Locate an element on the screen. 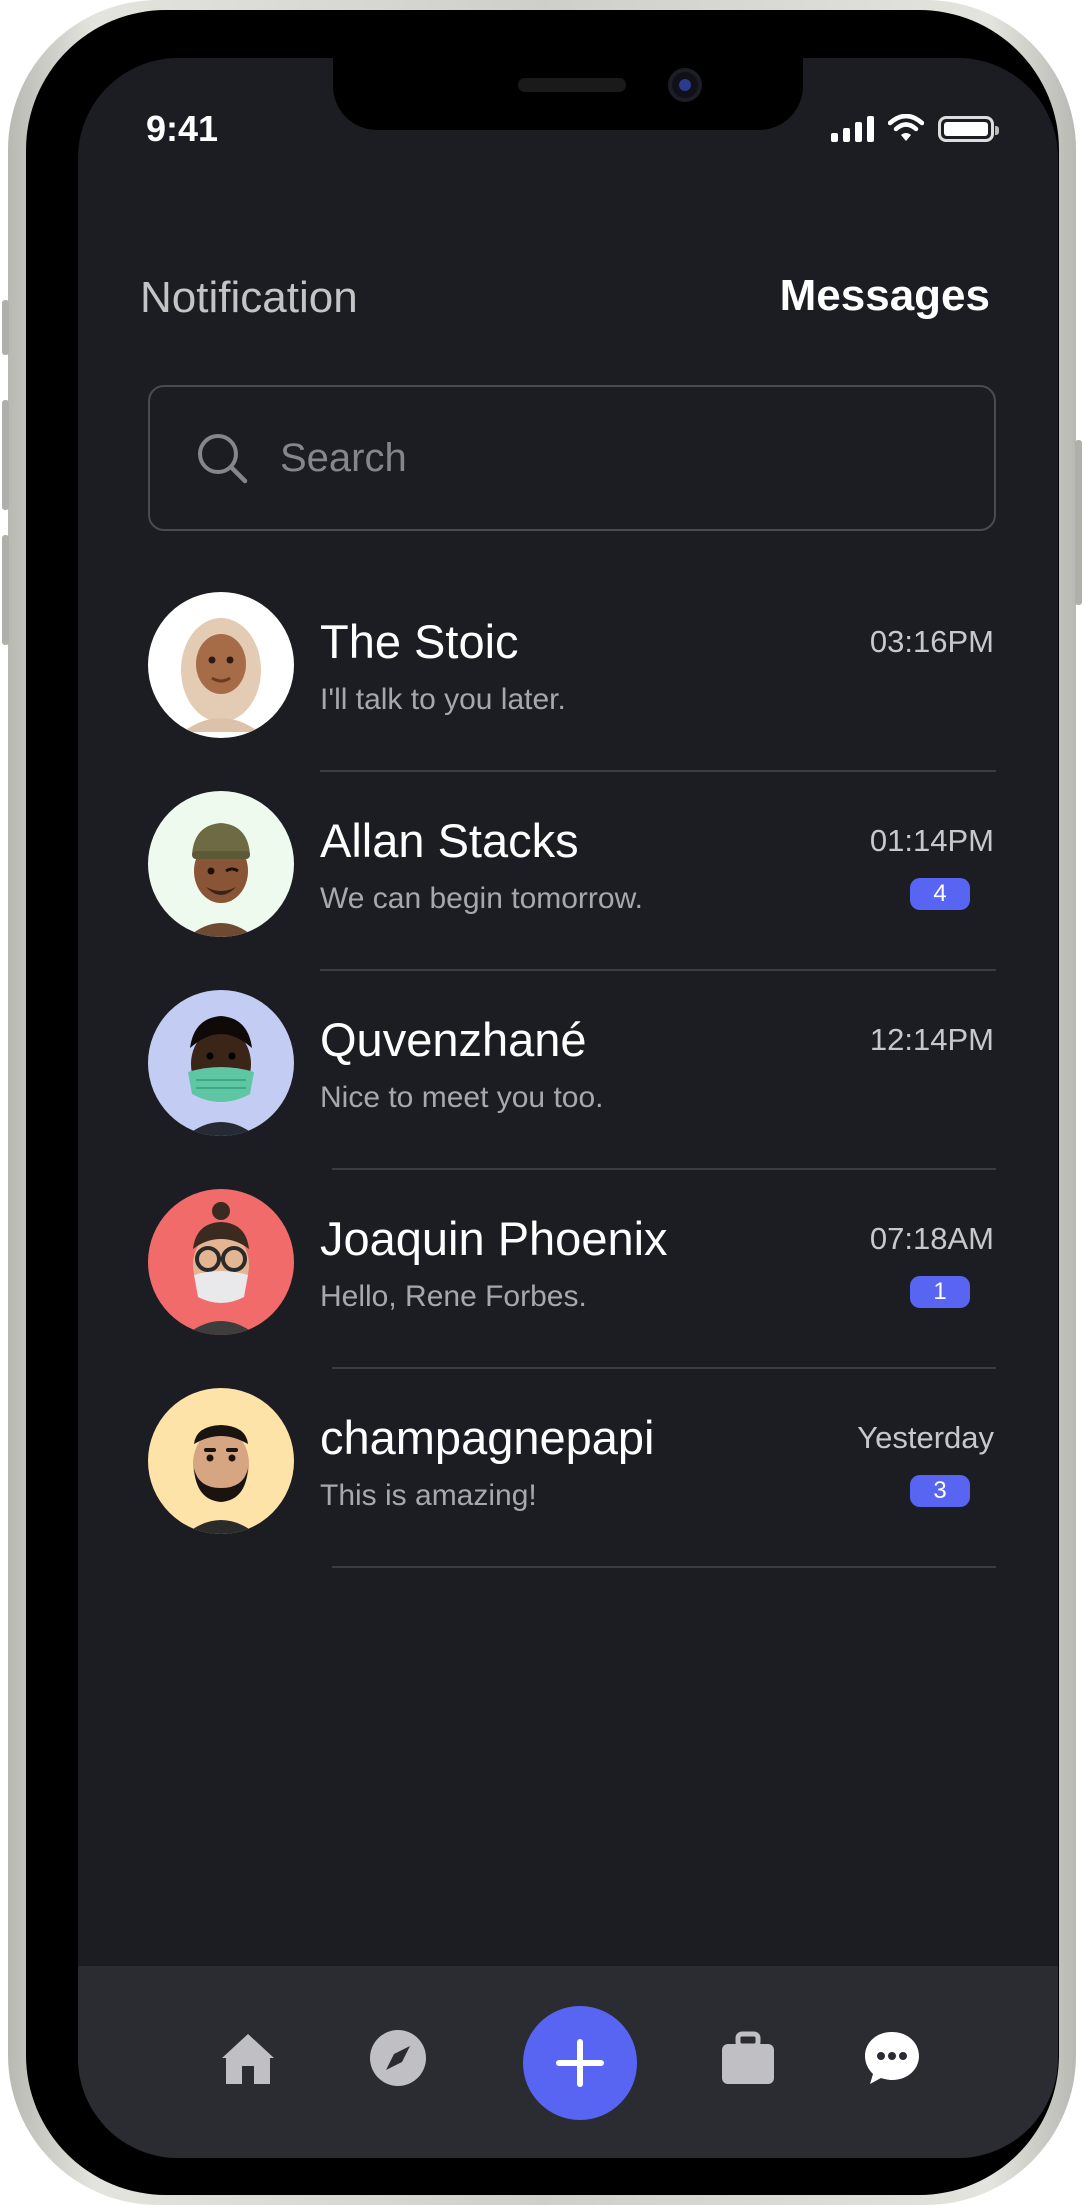  power-button is located at coordinates (1078, 522).